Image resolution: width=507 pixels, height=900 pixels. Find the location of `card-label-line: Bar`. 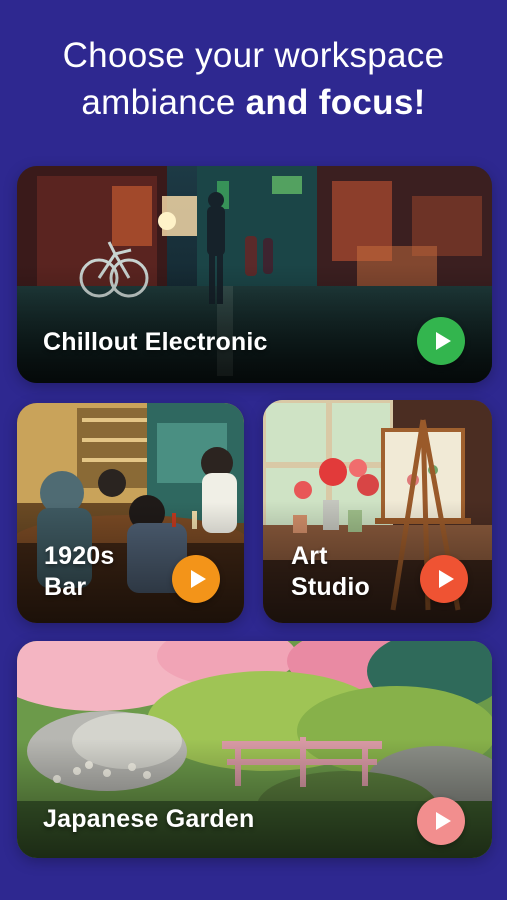

card-label-line: Bar is located at coordinates (65, 587).